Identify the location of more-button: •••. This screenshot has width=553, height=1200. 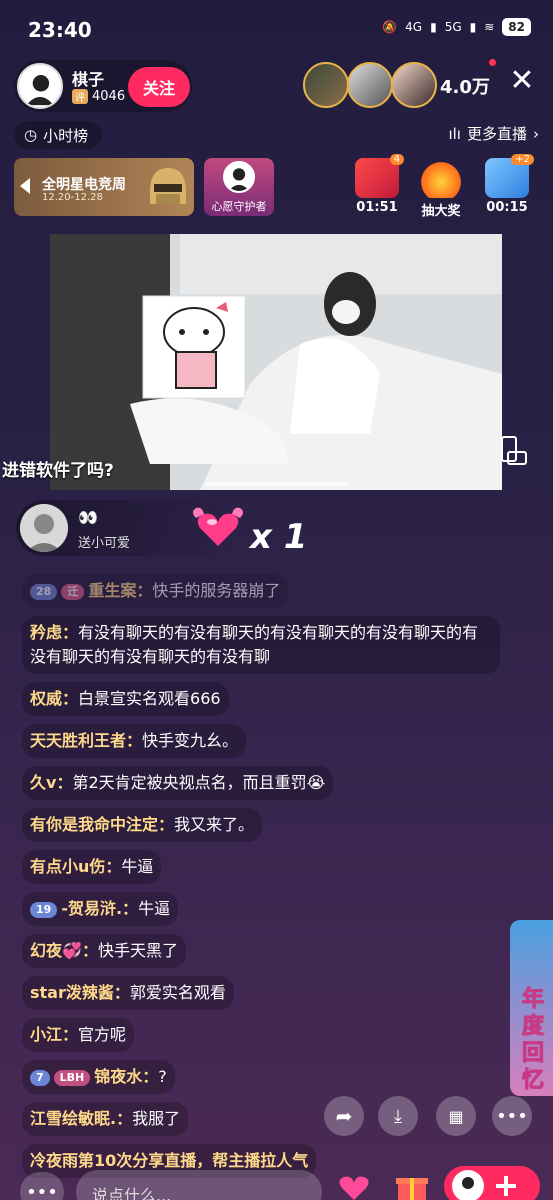
(512, 1116).